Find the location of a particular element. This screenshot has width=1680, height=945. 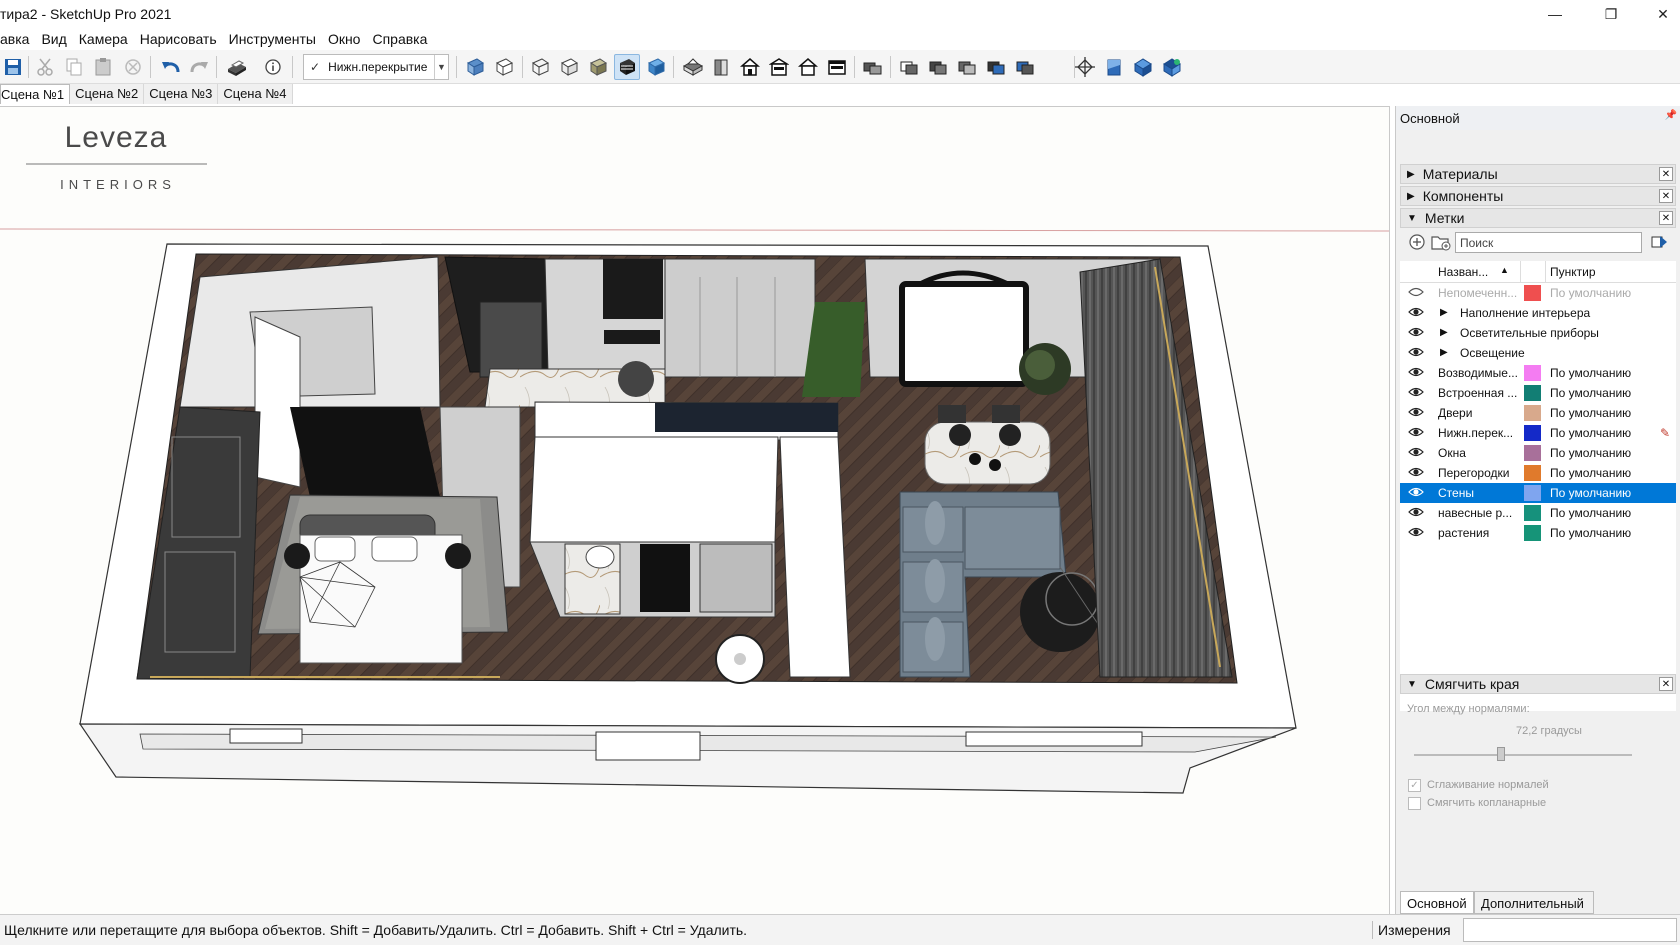

tag-row: Возводимые... По умолчанию is located at coordinates (1538, 373).